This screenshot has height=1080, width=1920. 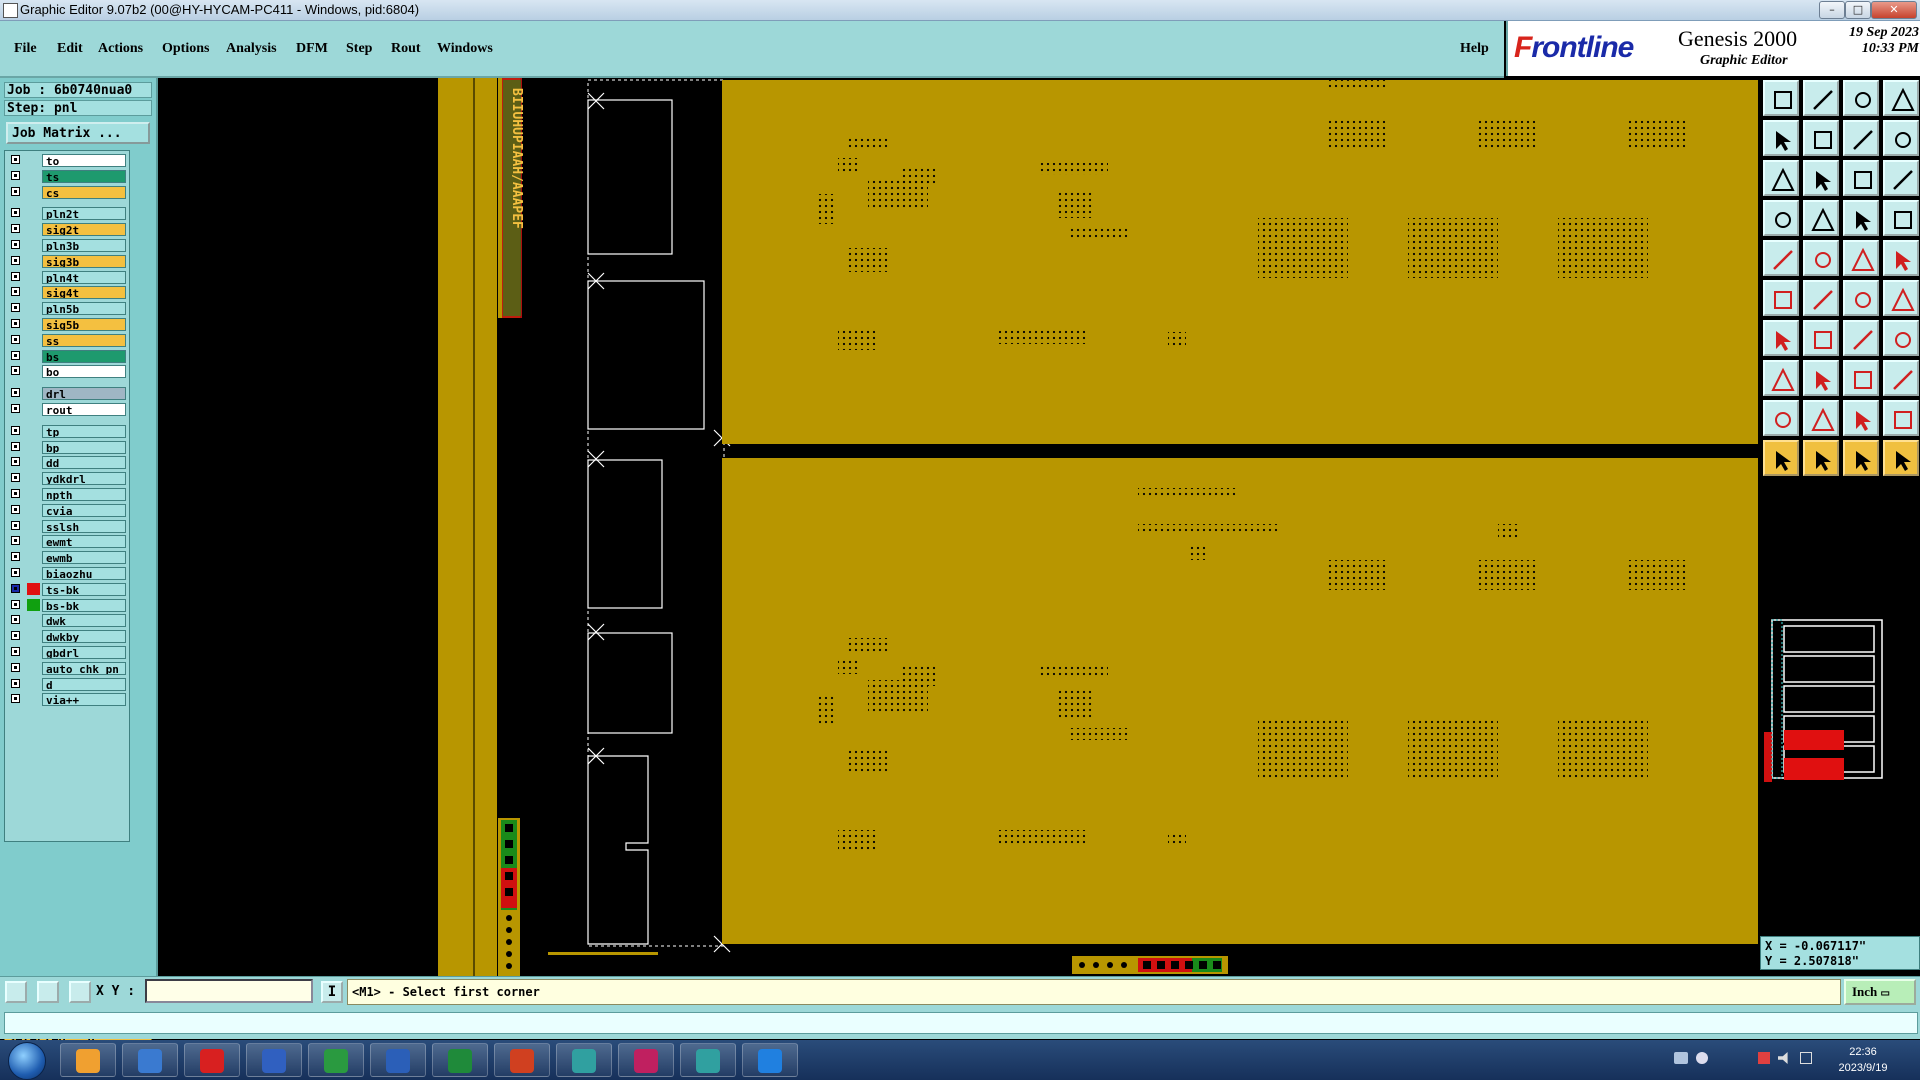 What do you see at coordinates (84, 409) in the screenshot?
I see `layer-name: rout` at bounding box center [84, 409].